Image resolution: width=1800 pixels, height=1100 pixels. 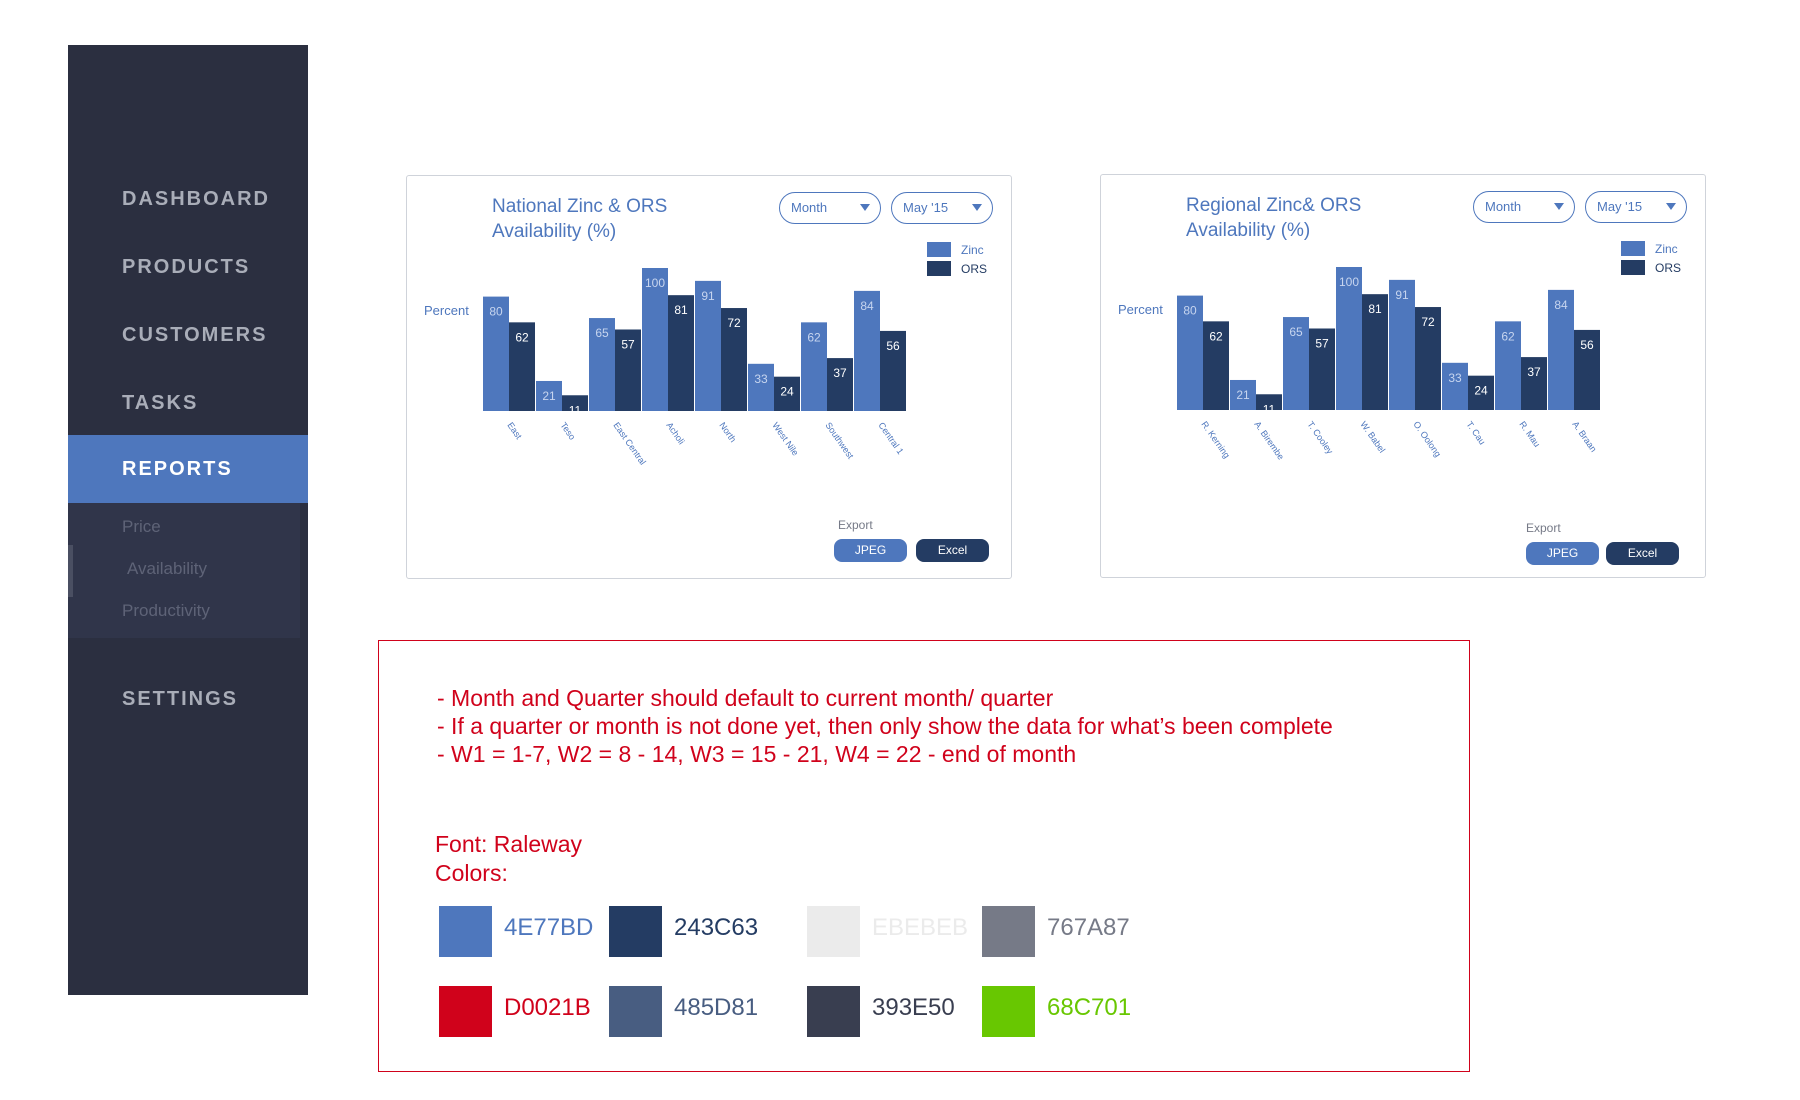 What do you see at coordinates (188, 335) in the screenshot?
I see `nav-customers: CUSTOMERS` at bounding box center [188, 335].